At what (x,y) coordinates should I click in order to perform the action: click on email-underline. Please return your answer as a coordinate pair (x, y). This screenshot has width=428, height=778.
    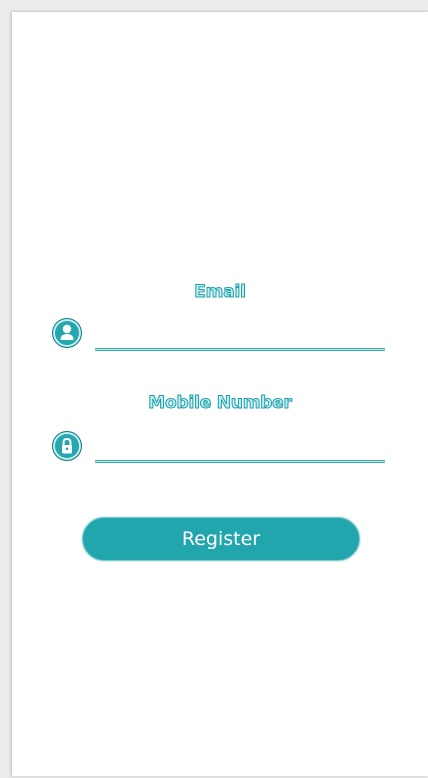
    Looking at the image, I should click on (240, 349).